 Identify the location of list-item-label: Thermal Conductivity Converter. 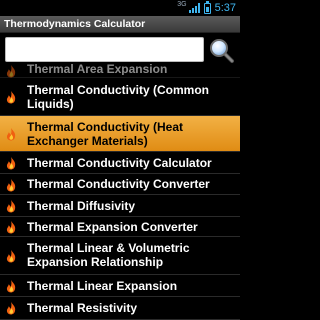
(118, 184).